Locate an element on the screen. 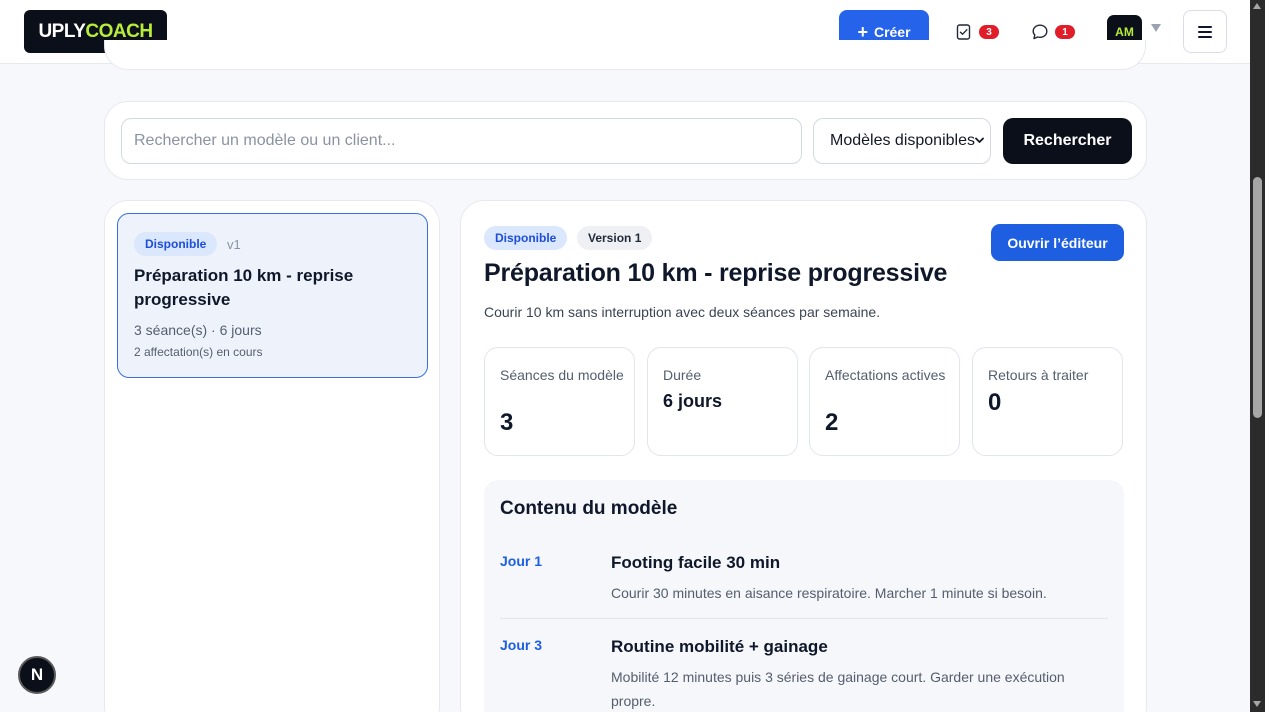 The image size is (1265, 712). logo-text-uply: UPLY is located at coordinates (62, 31).